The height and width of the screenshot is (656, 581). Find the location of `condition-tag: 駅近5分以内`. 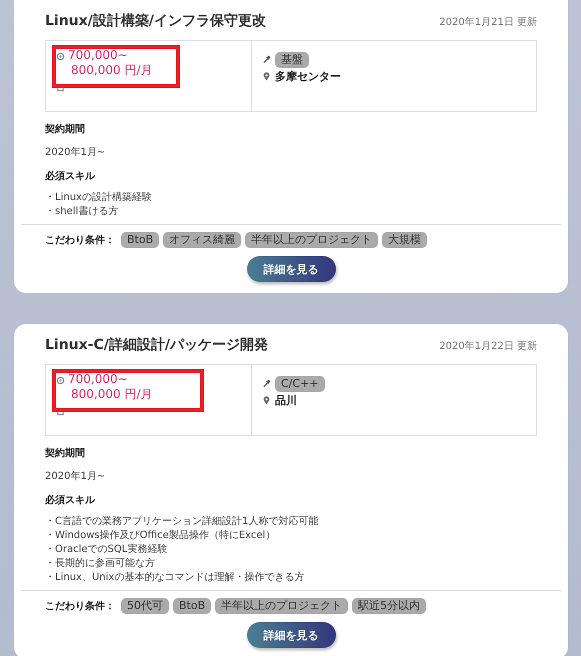

condition-tag: 駅近5分以内 is located at coordinates (389, 606).